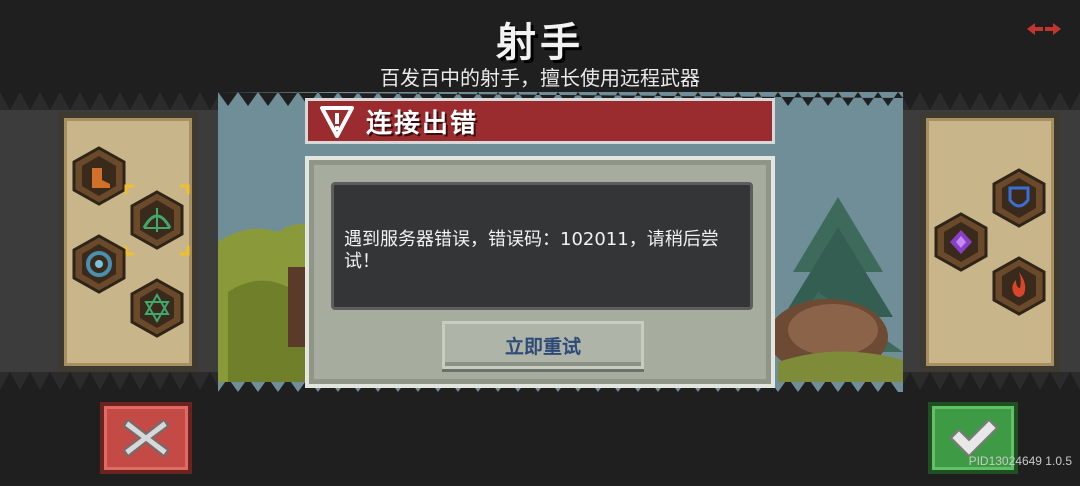 The width and height of the screenshot is (1080, 486). Describe the element at coordinates (540, 43) in the screenshot. I see `page-title: 射手` at that location.